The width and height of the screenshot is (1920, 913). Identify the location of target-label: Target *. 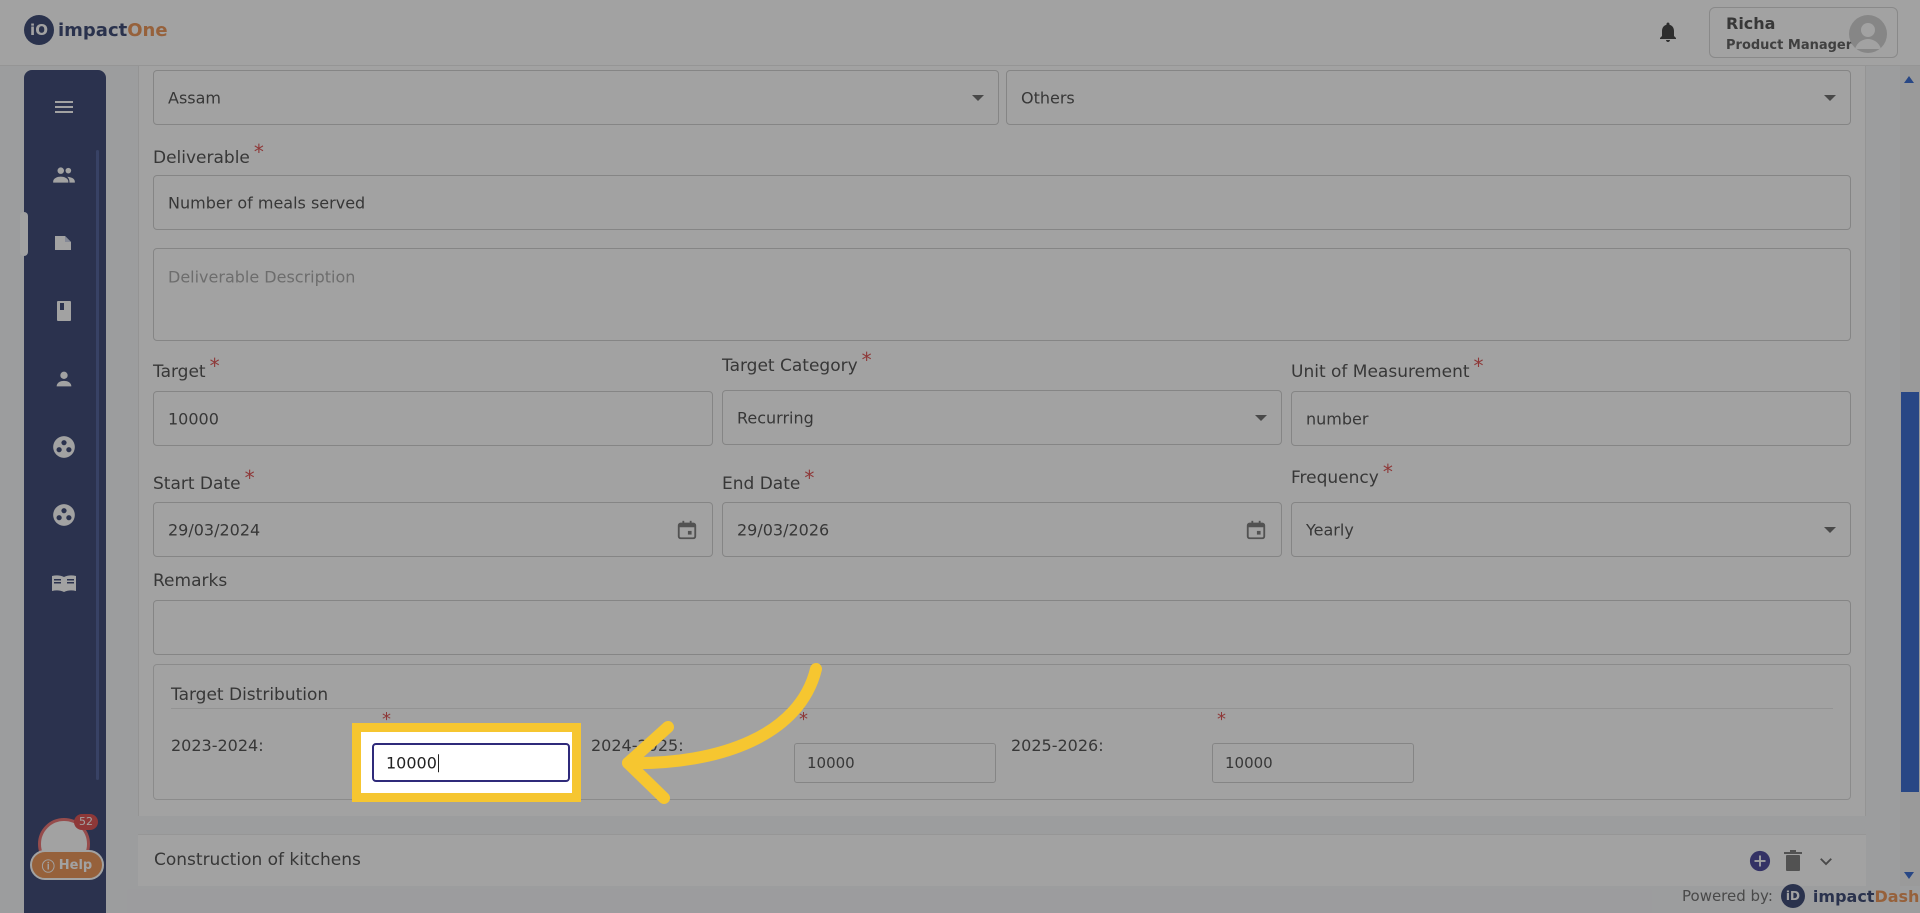
(186, 368).